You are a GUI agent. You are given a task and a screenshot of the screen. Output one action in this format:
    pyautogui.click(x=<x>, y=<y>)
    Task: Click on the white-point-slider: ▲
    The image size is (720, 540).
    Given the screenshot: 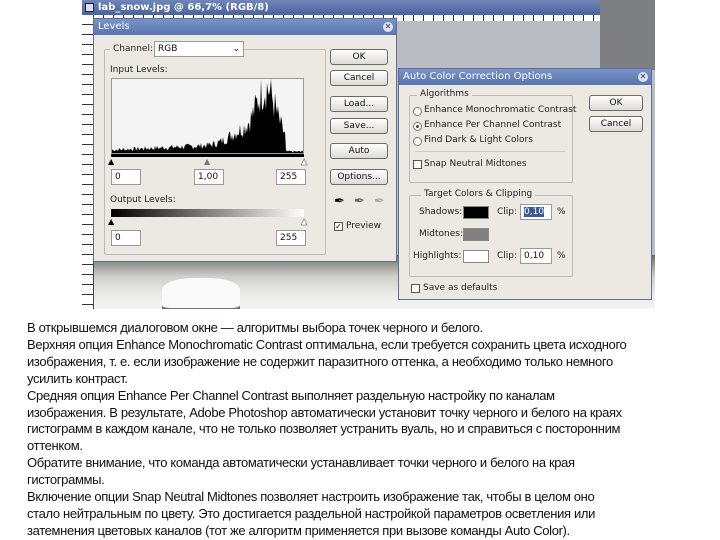 What is the action you would take?
    pyautogui.click(x=304, y=162)
    